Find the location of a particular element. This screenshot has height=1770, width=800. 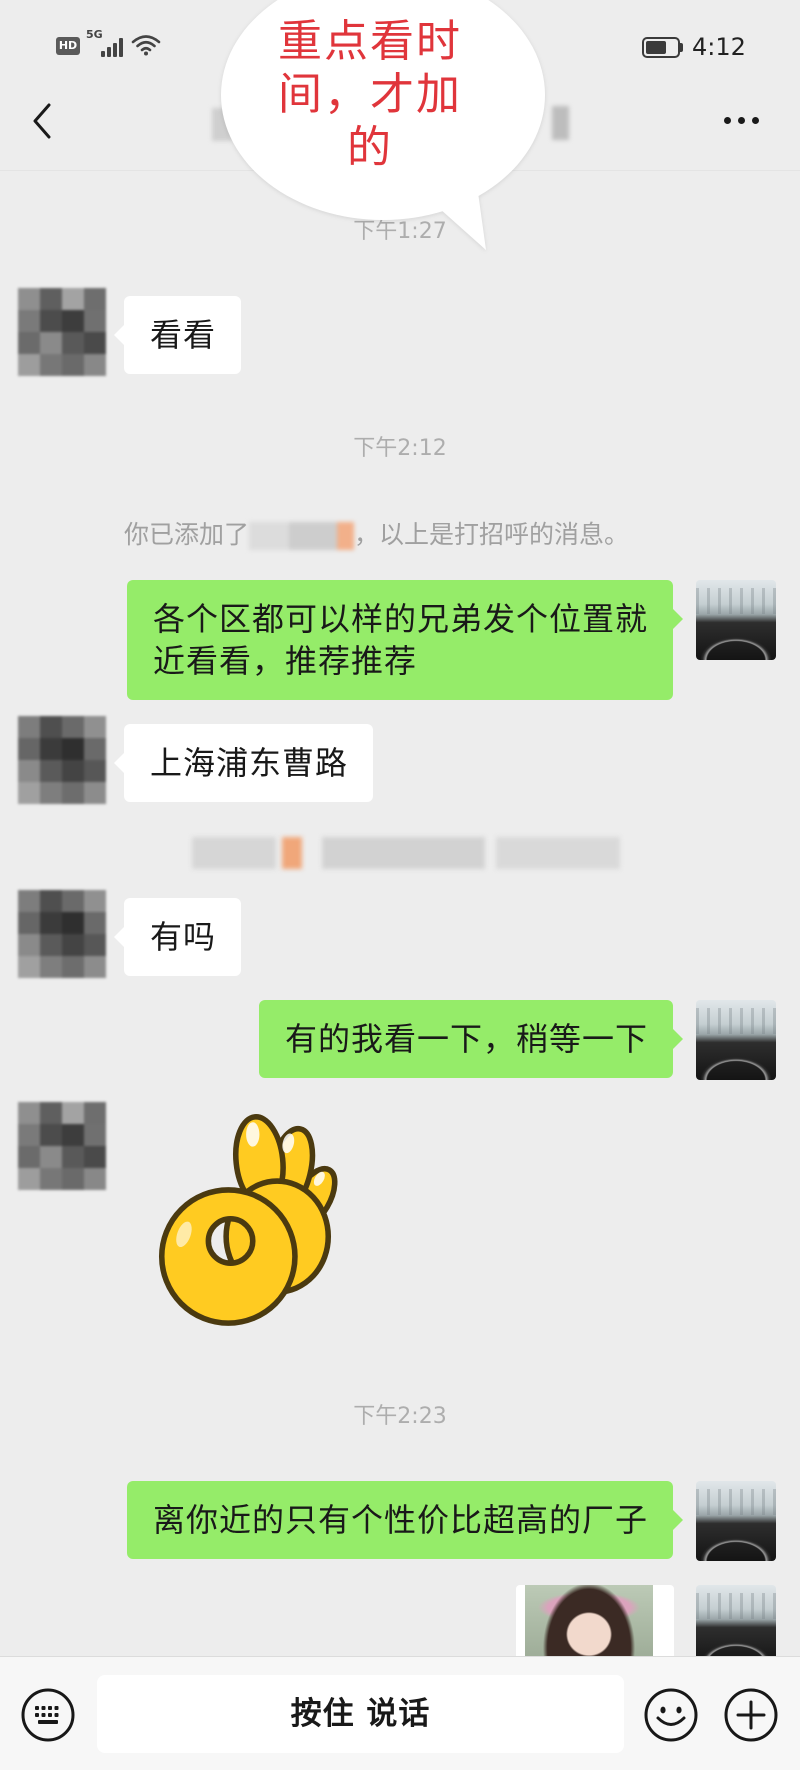

system-notice: 你已添加了 ，以上是打招呼的消息。 is located at coordinates (376, 535).